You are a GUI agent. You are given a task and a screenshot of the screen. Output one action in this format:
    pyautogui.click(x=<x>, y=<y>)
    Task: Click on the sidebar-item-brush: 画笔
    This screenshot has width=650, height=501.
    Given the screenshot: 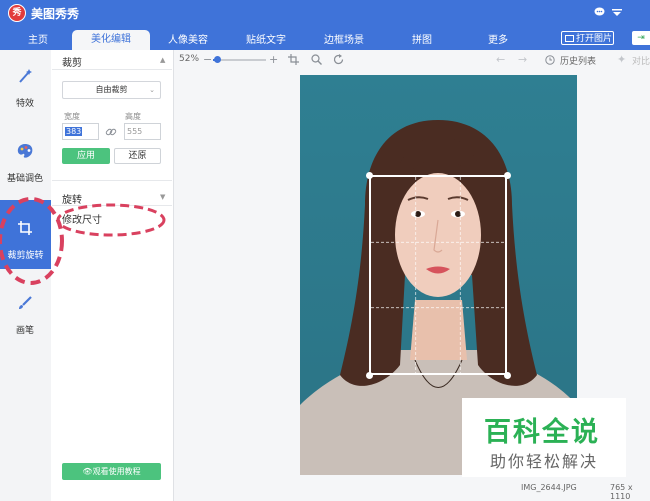 What is the action you would take?
    pyautogui.click(x=25, y=315)
    